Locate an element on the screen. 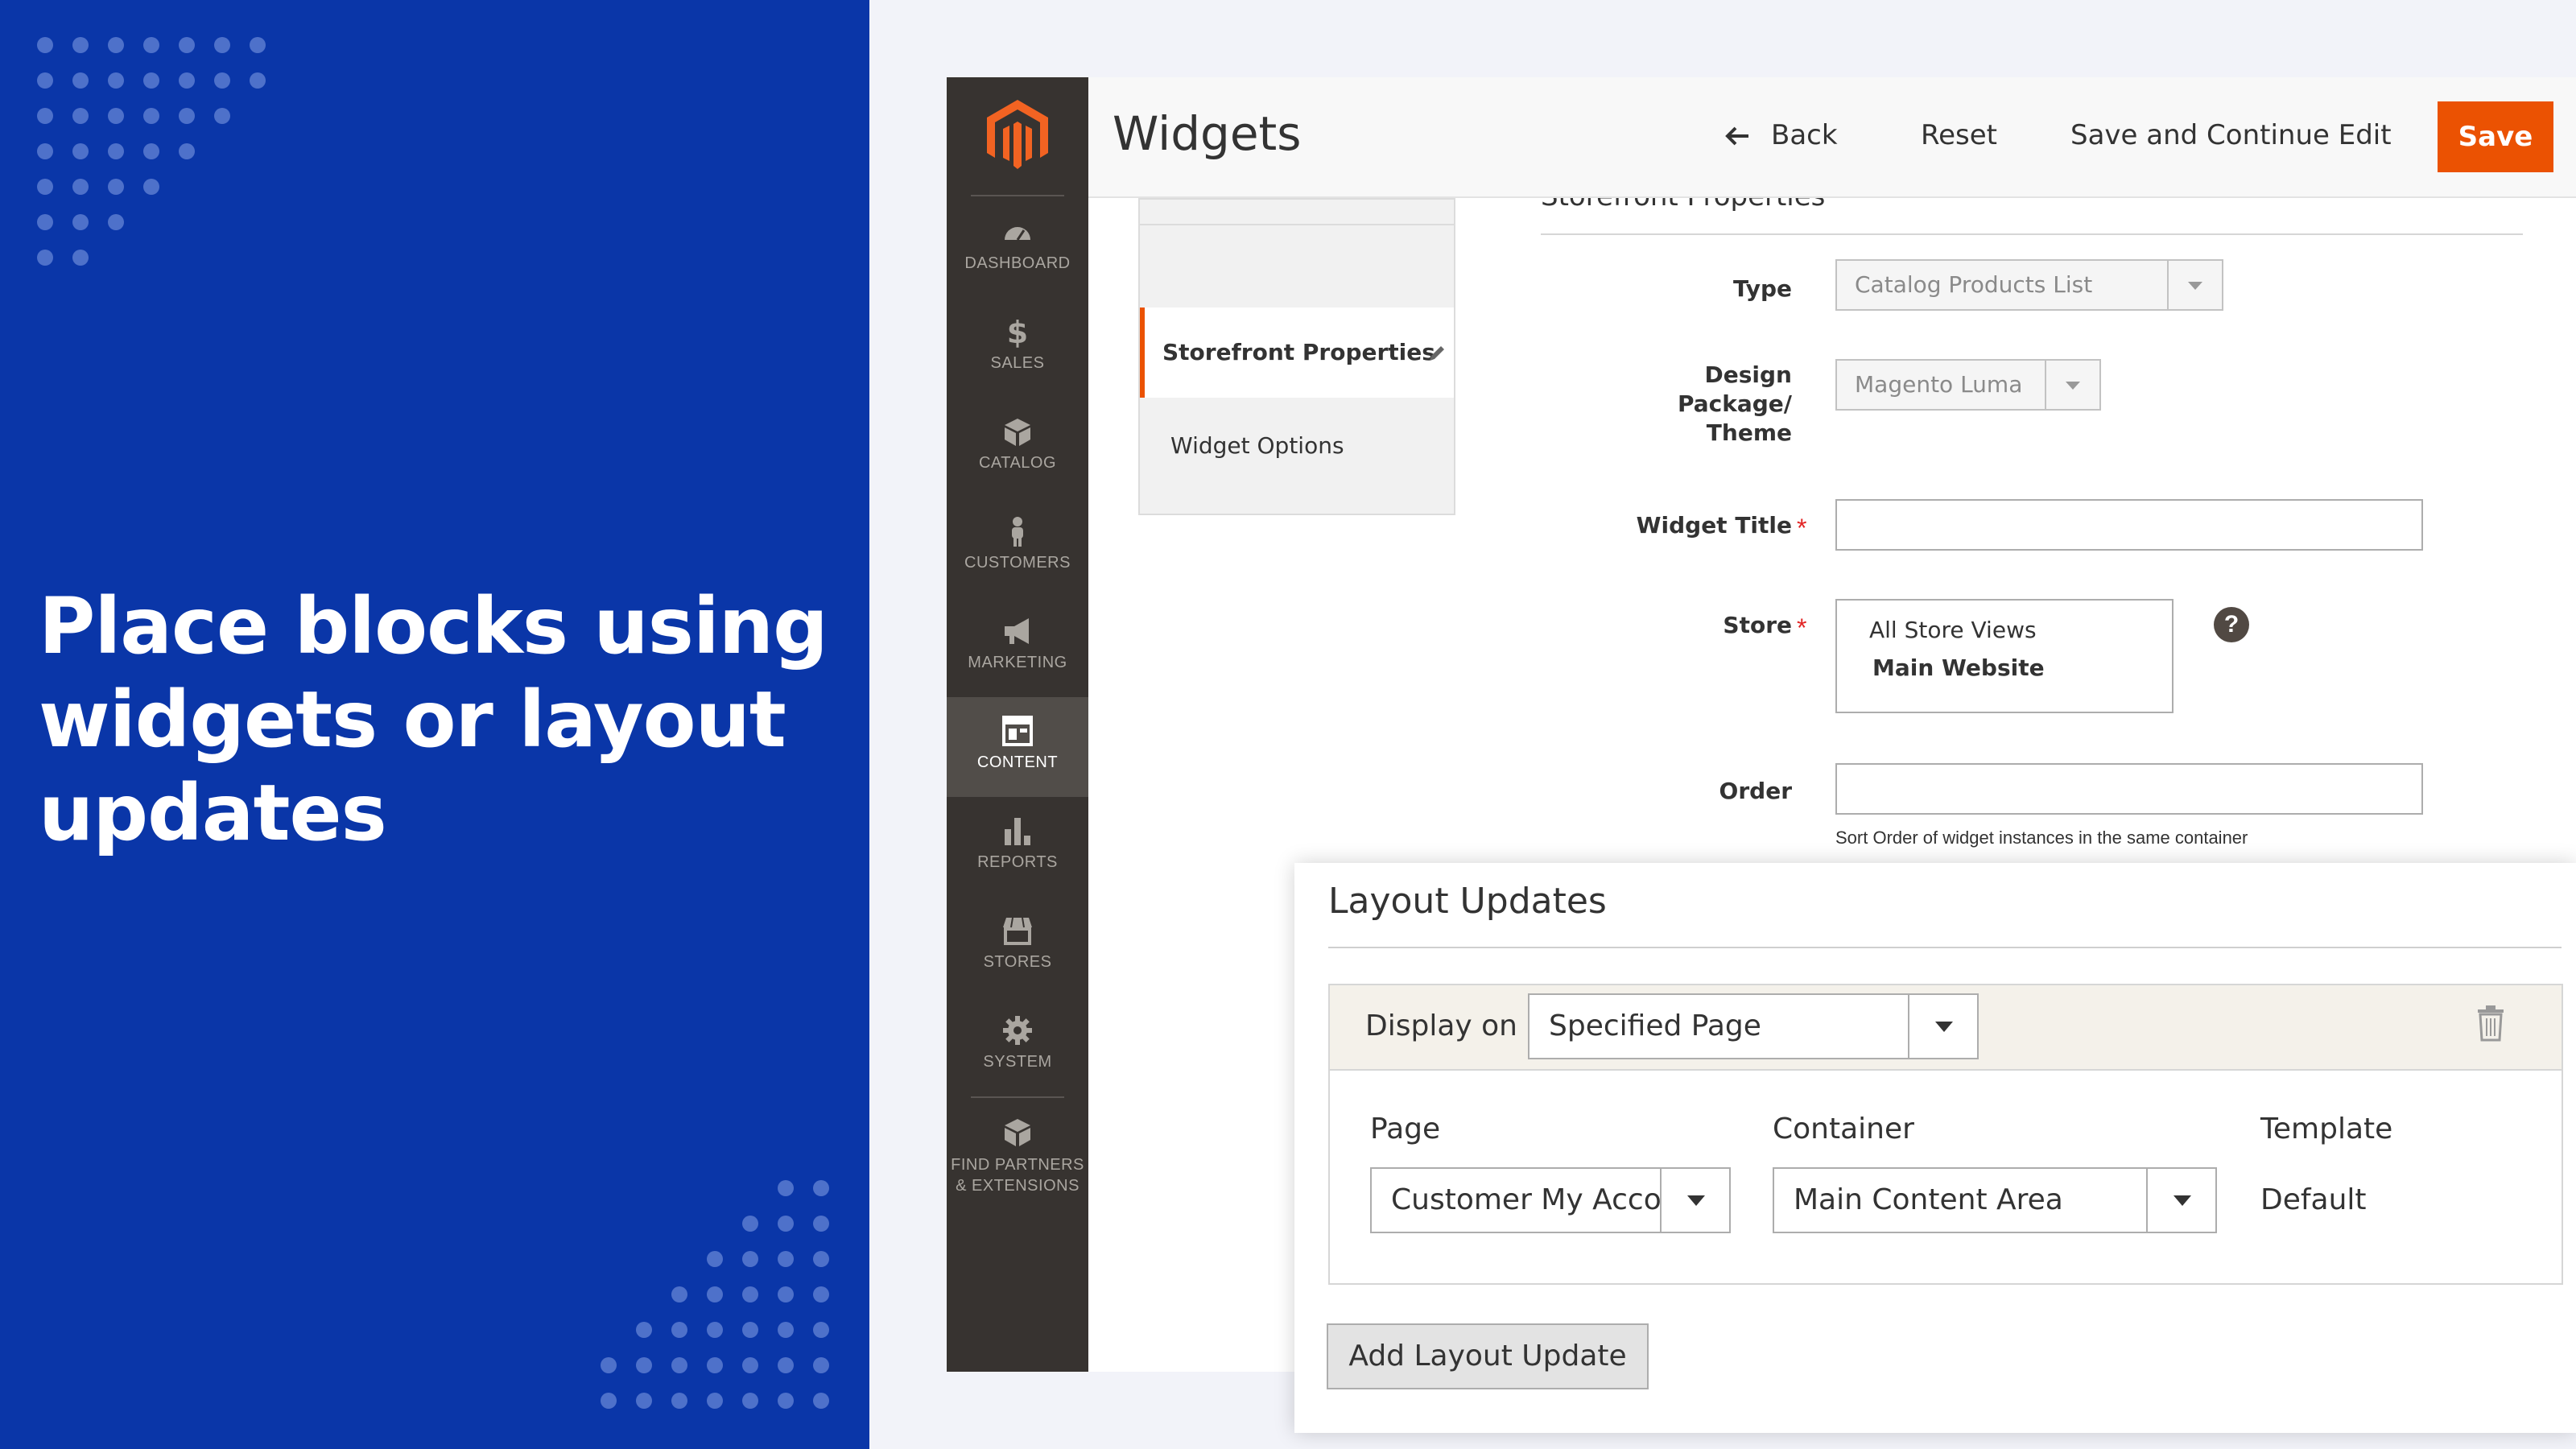 The height and width of the screenshot is (1449, 2576). megaphone-icon is located at coordinates (1017, 631).